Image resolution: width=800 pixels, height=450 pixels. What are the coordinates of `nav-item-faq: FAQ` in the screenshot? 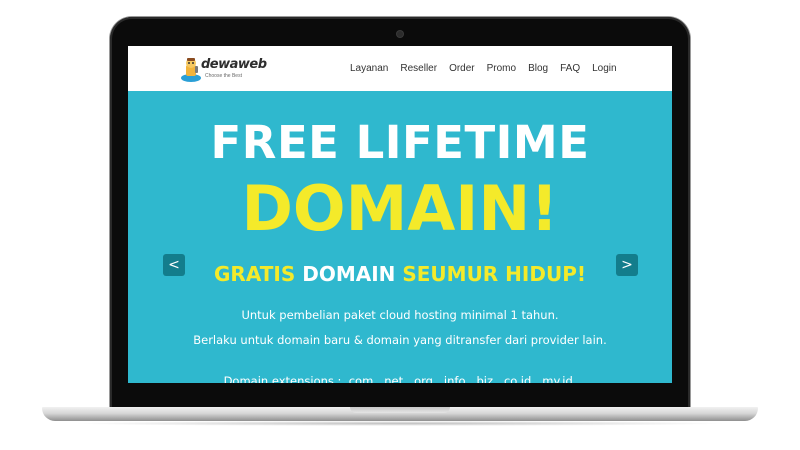 It's located at (570, 68).